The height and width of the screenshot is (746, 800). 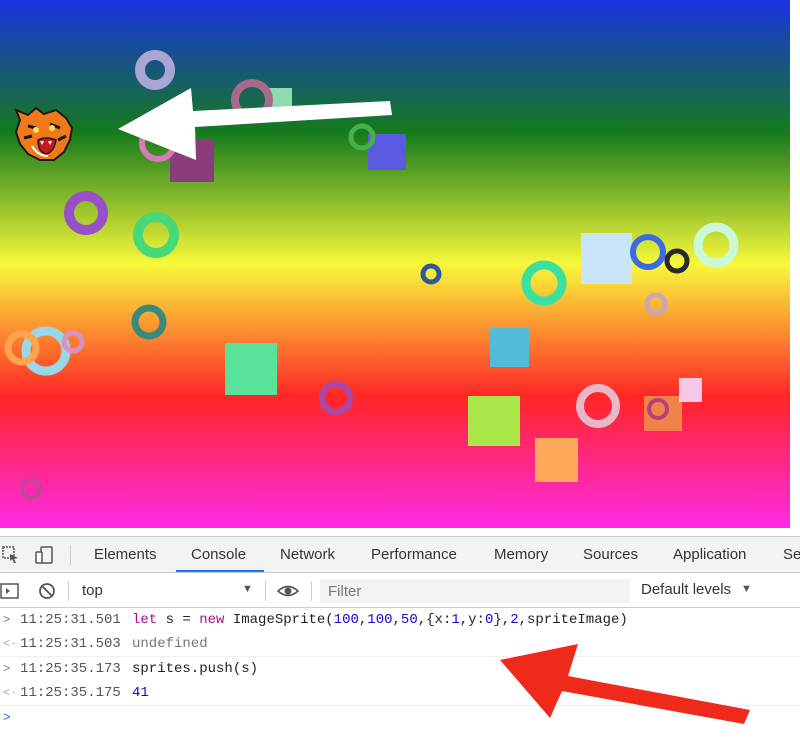 I want to click on active-tab-indicator, so click(x=220, y=571).